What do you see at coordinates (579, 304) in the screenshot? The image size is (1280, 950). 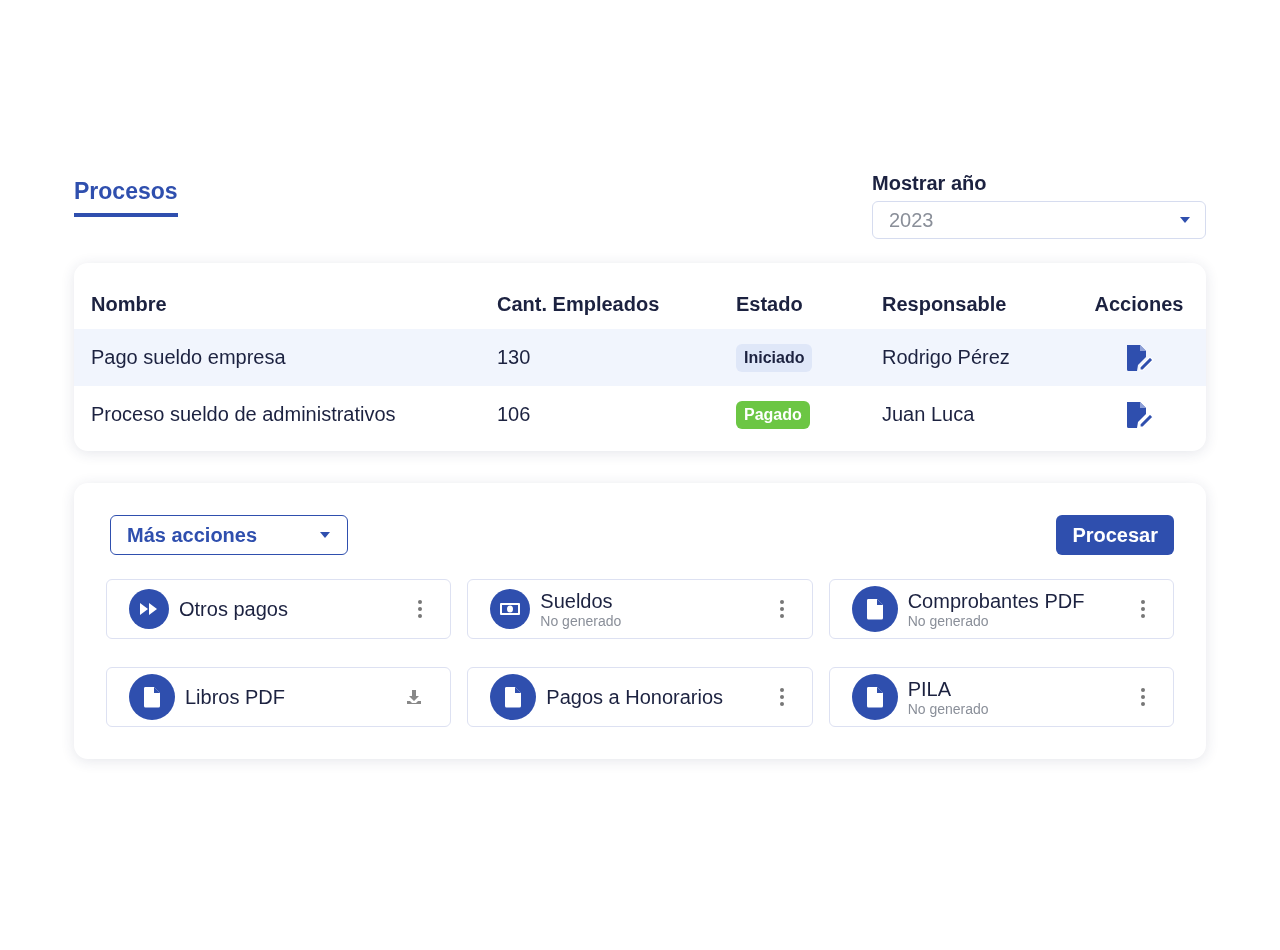 I see `column-header: Cant. Empleados` at bounding box center [579, 304].